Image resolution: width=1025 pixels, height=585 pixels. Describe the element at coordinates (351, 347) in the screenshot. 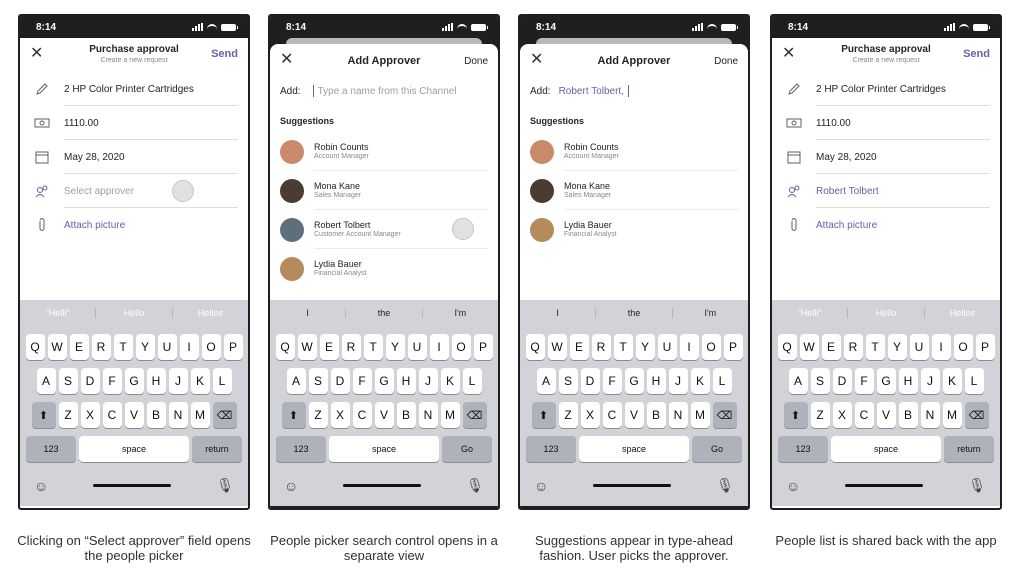

I see `key: R` at that location.